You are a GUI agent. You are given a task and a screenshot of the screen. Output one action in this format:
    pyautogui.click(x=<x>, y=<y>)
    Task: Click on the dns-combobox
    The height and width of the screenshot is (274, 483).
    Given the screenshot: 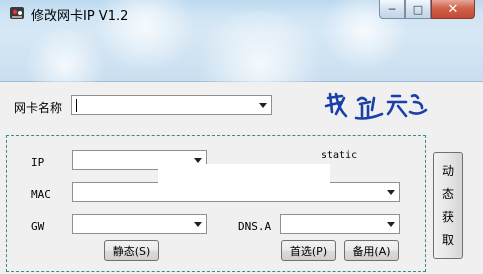 What is the action you would take?
    pyautogui.click(x=340, y=224)
    